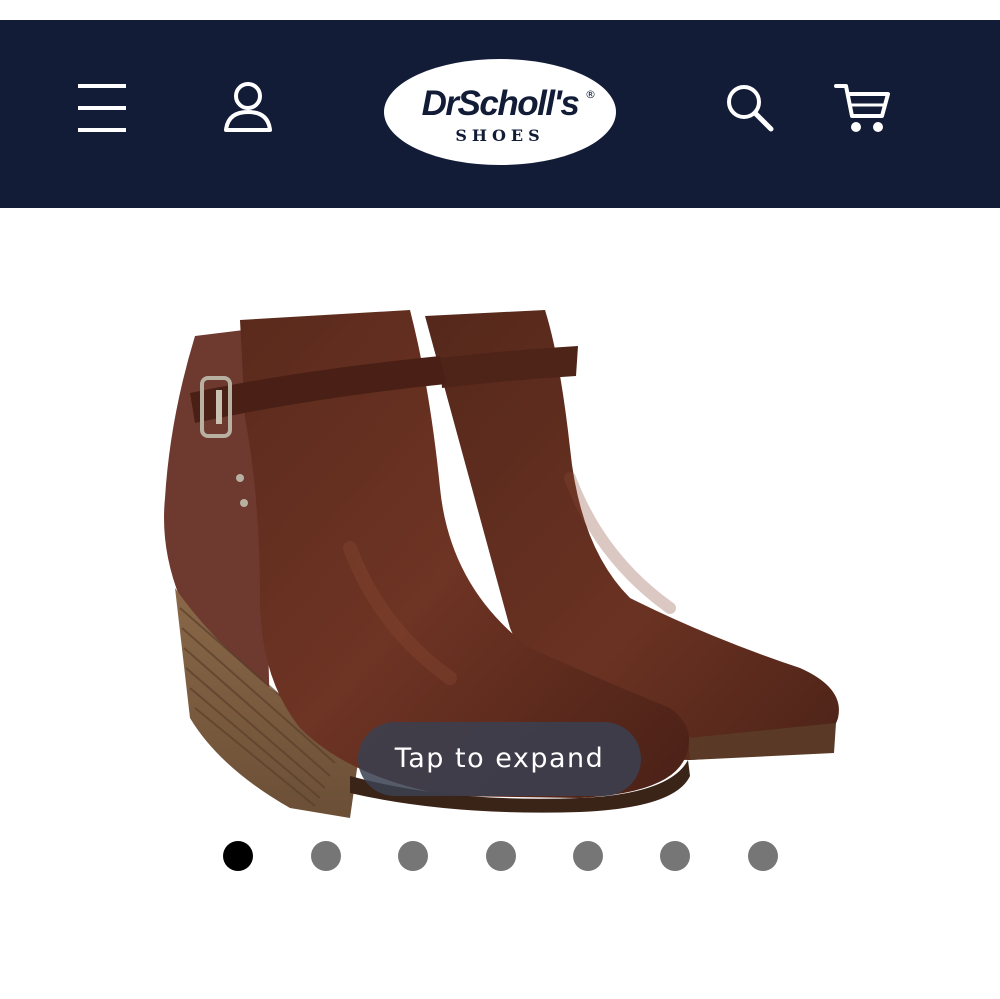 Image resolution: width=1000 pixels, height=999 pixels. I want to click on logo-brand-text: DrScholl's, so click(500, 103).